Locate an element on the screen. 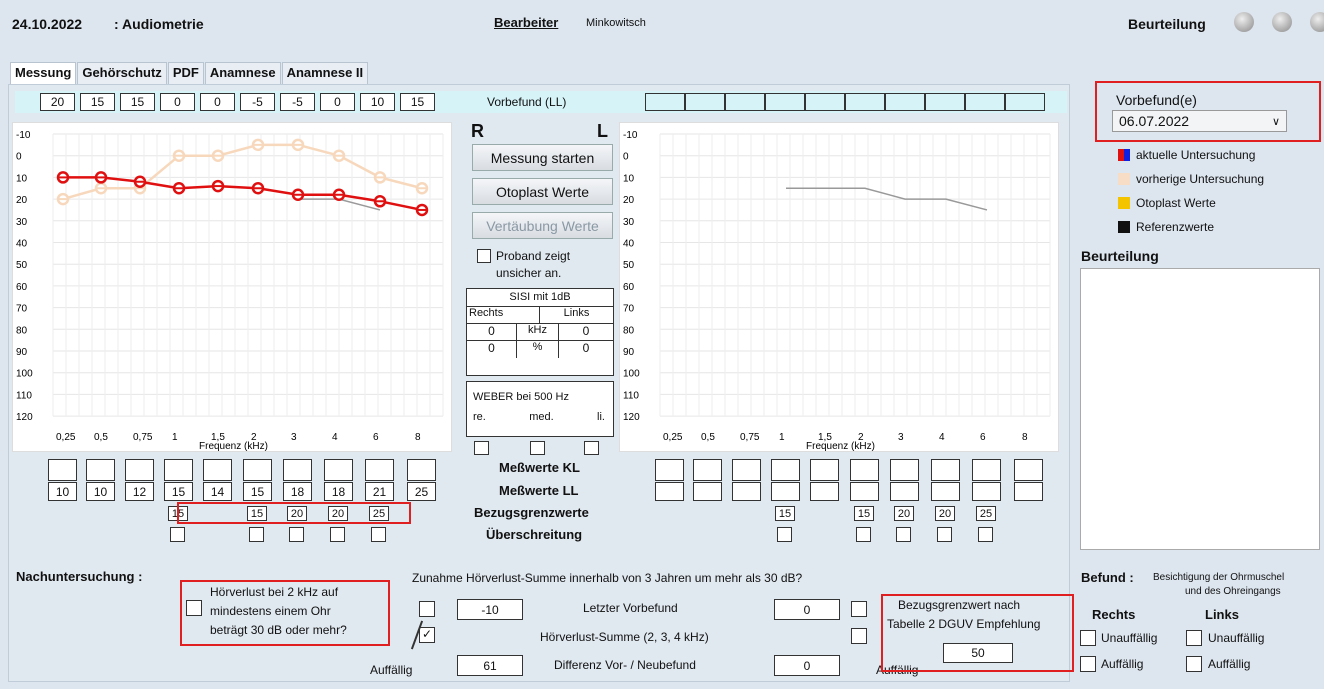 This screenshot has width=1324, height=689. tab-anamnese: Anamnese is located at coordinates (242, 73).